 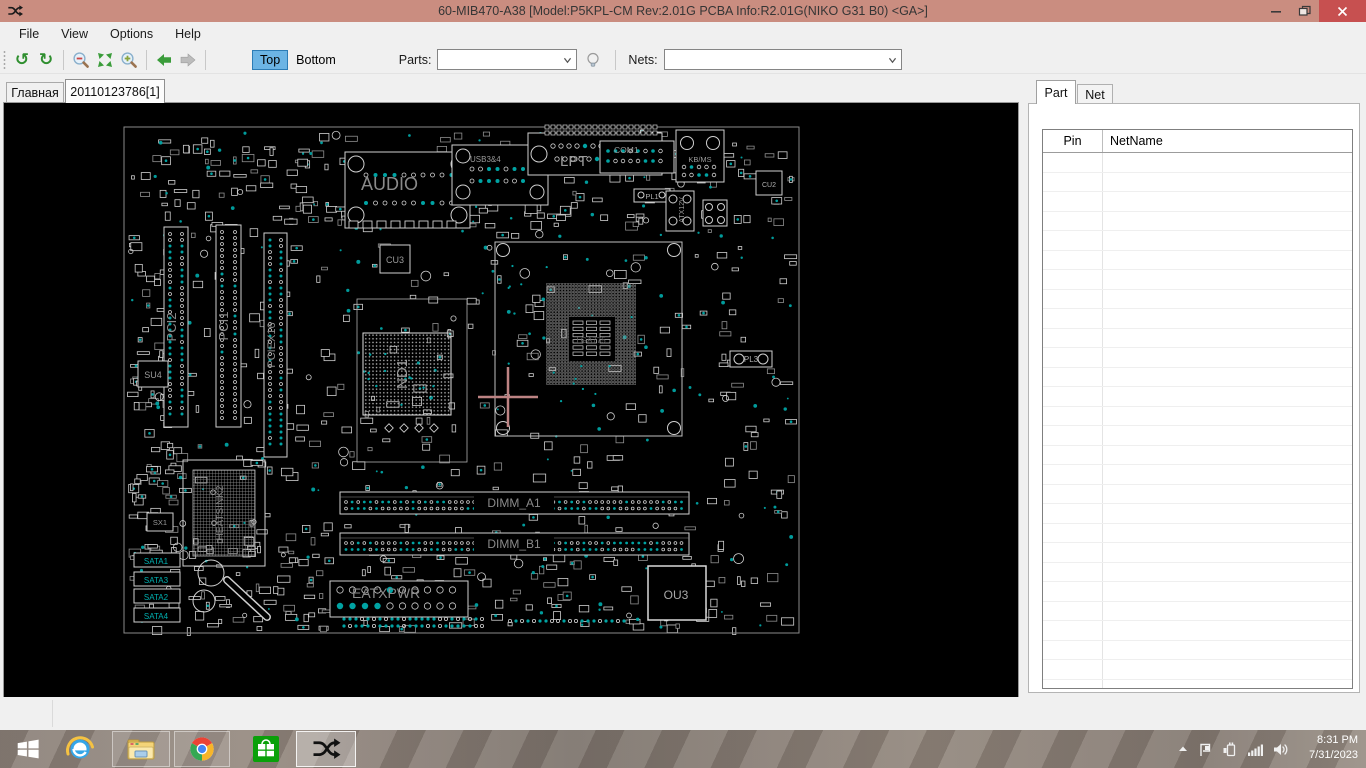 I want to click on bulb-icon, so click(x=593, y=59).